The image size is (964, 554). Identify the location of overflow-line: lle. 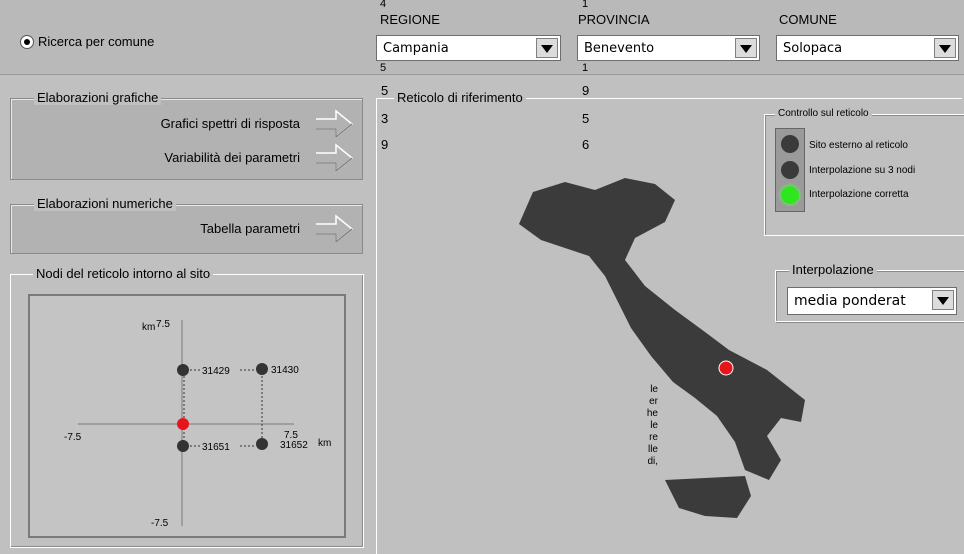
(652, 449).